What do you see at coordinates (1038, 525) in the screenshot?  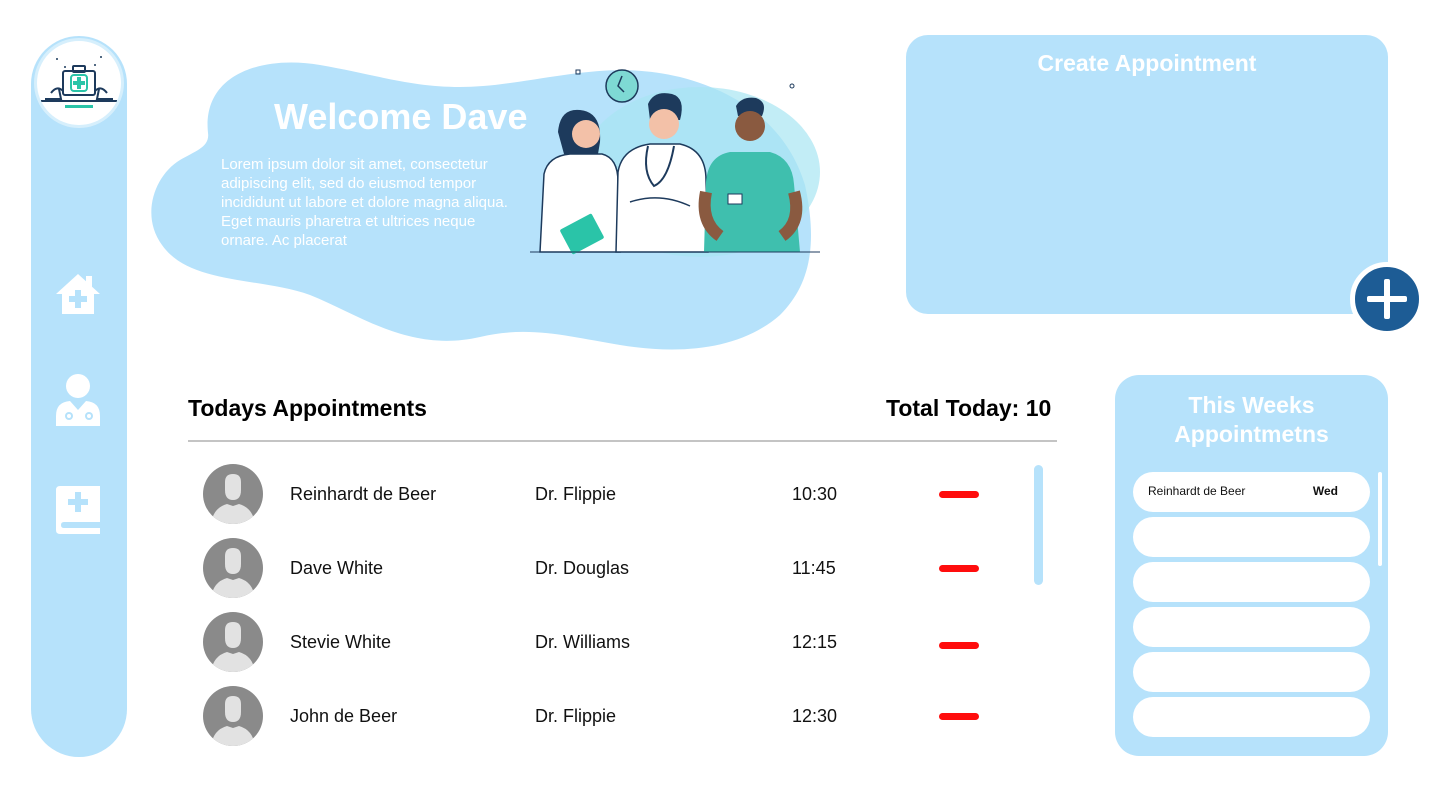 I see `appointments-scrollbar` at bounding box center [1038, 525].